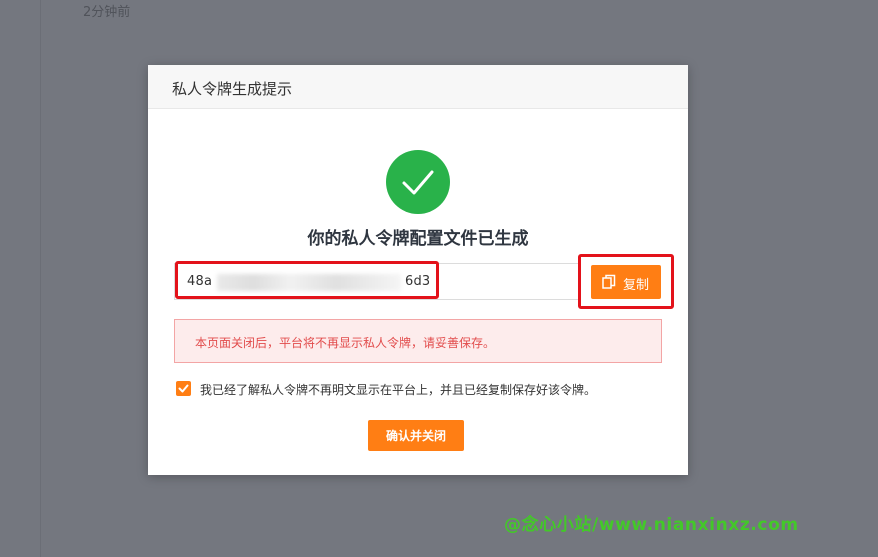 This screenshot has width=878, height=557. What do you see at coordinates (416, 435) in the screenshot?
I see `confirm-close-button: 确认并关闭` at bounding box center [416, 435].